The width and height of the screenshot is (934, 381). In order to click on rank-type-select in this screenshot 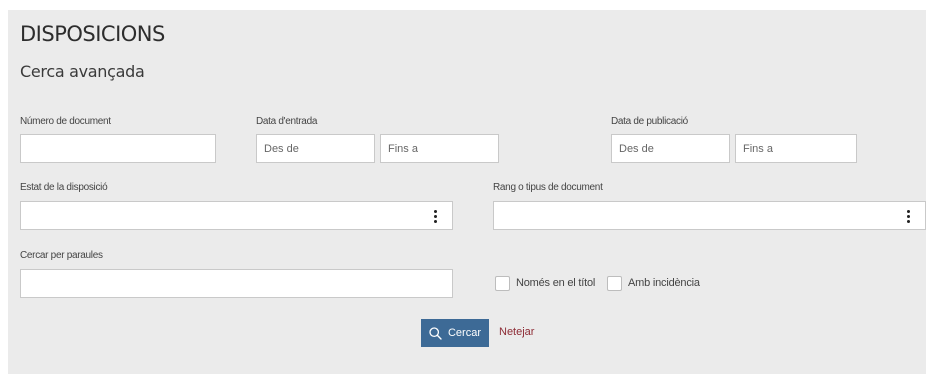, I will do `click(709, 215)`.